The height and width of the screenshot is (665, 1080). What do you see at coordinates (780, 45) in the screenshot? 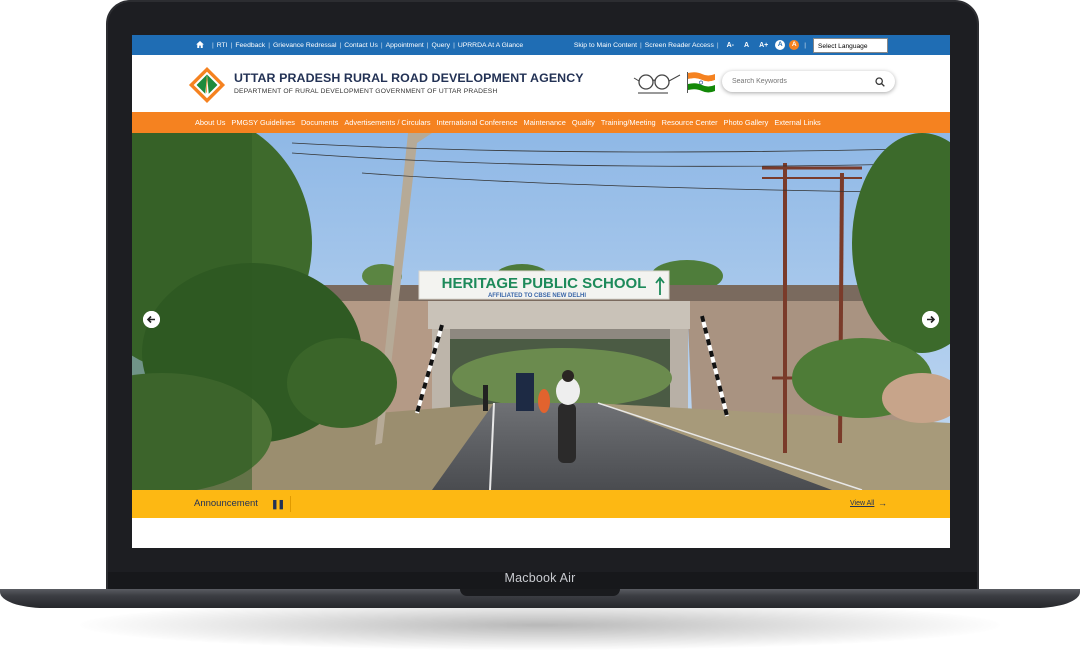
I see `contrast-default-button: A` at bounding box center [780, 45].